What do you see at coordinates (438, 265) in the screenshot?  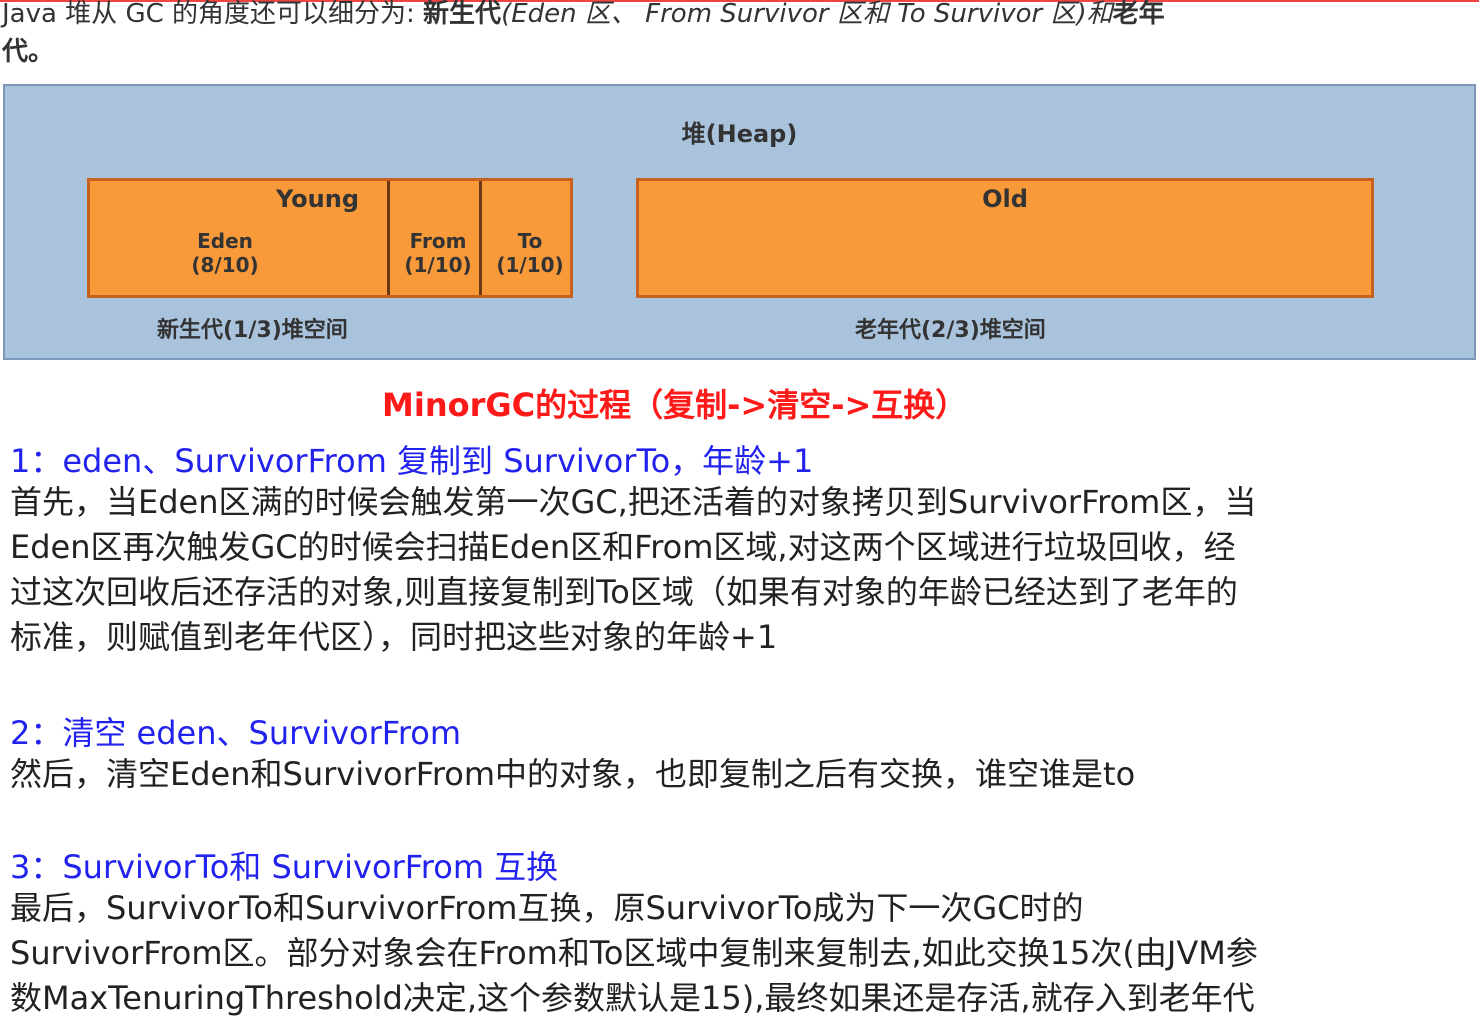 I see `from-ratio: (1/10)` at bounding box center [438, 265].